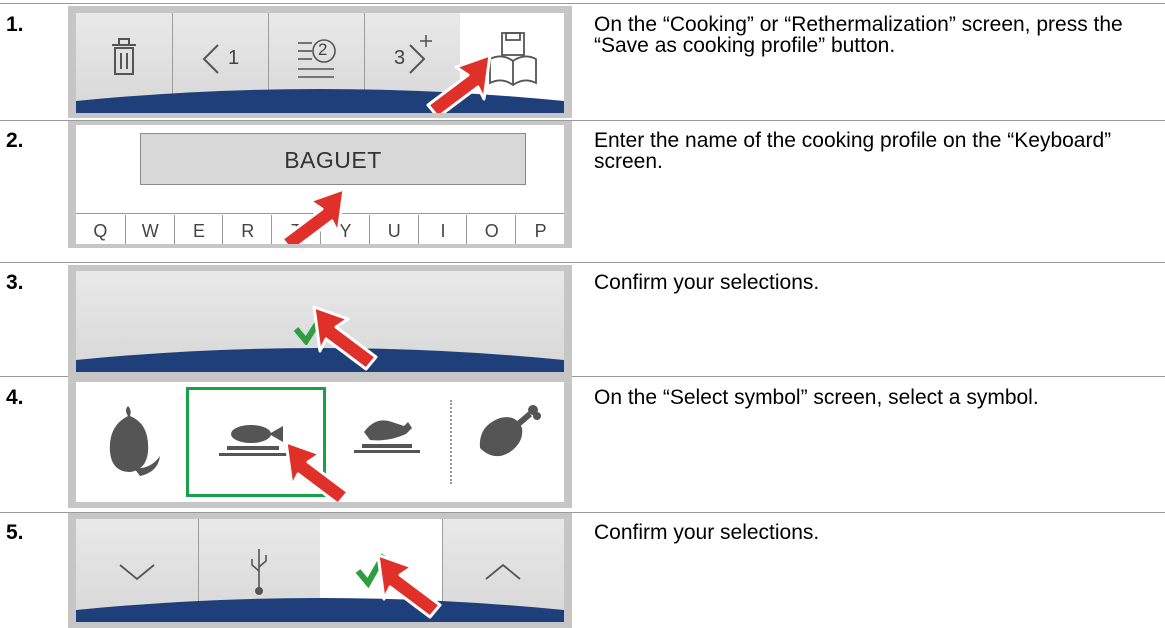 The height and width of the screenshot is (628, 1165). What do you see at coordinates (15, 282) in the screenshot?
I see `step-number: 3.` at bounding box center [15, 282].